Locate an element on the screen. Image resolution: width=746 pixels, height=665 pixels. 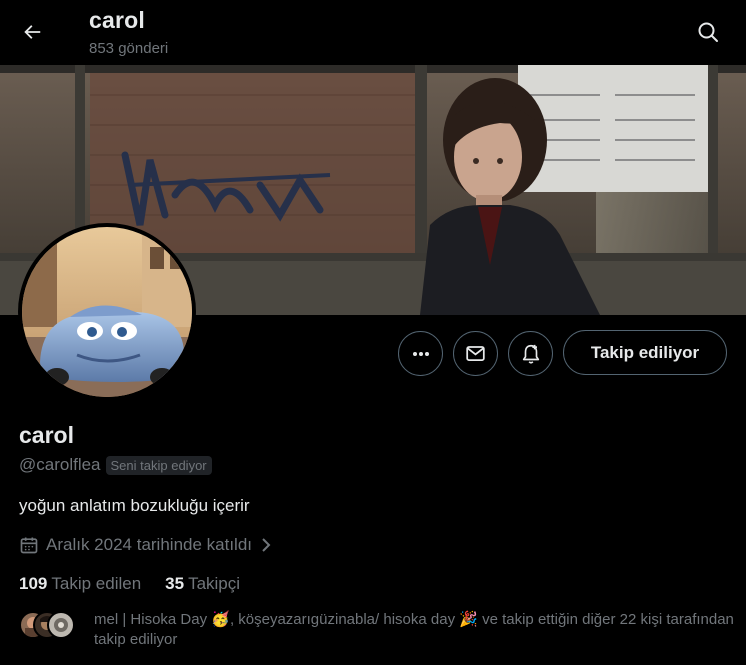
known-followers-avatars is located at coordinates (54, 626).